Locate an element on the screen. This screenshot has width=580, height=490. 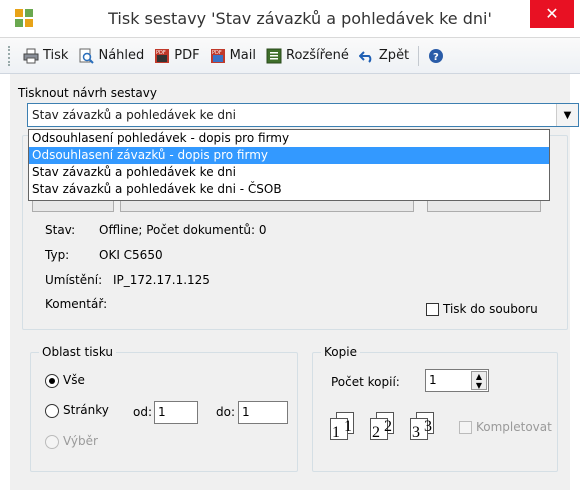
copies-spinner: ▲ ▼ is located at coordinates (479, 380).